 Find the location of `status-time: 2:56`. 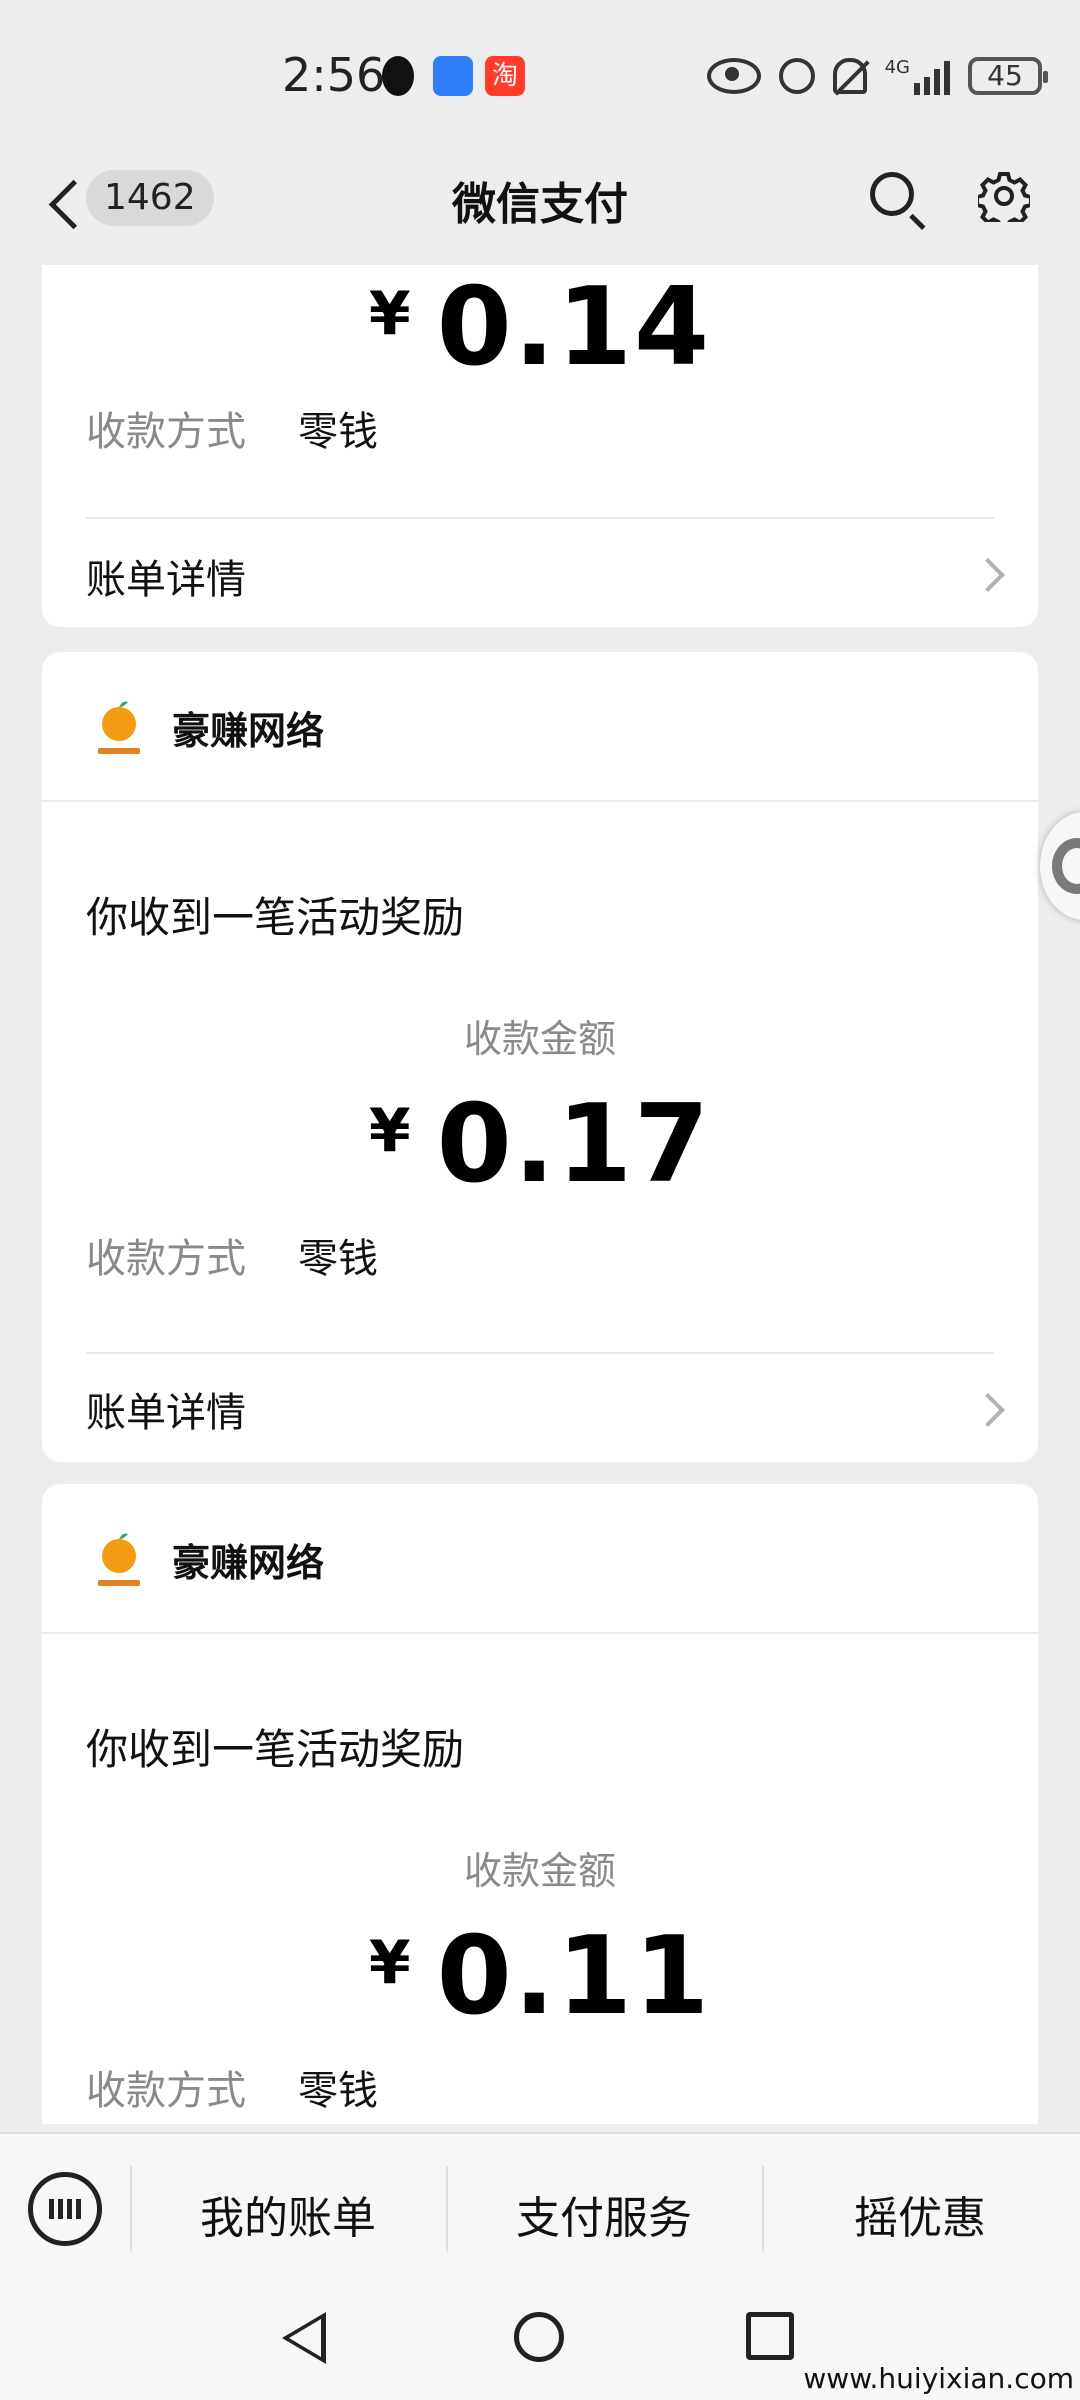

status-time: 2:56 is located at coordinates (334, 75).